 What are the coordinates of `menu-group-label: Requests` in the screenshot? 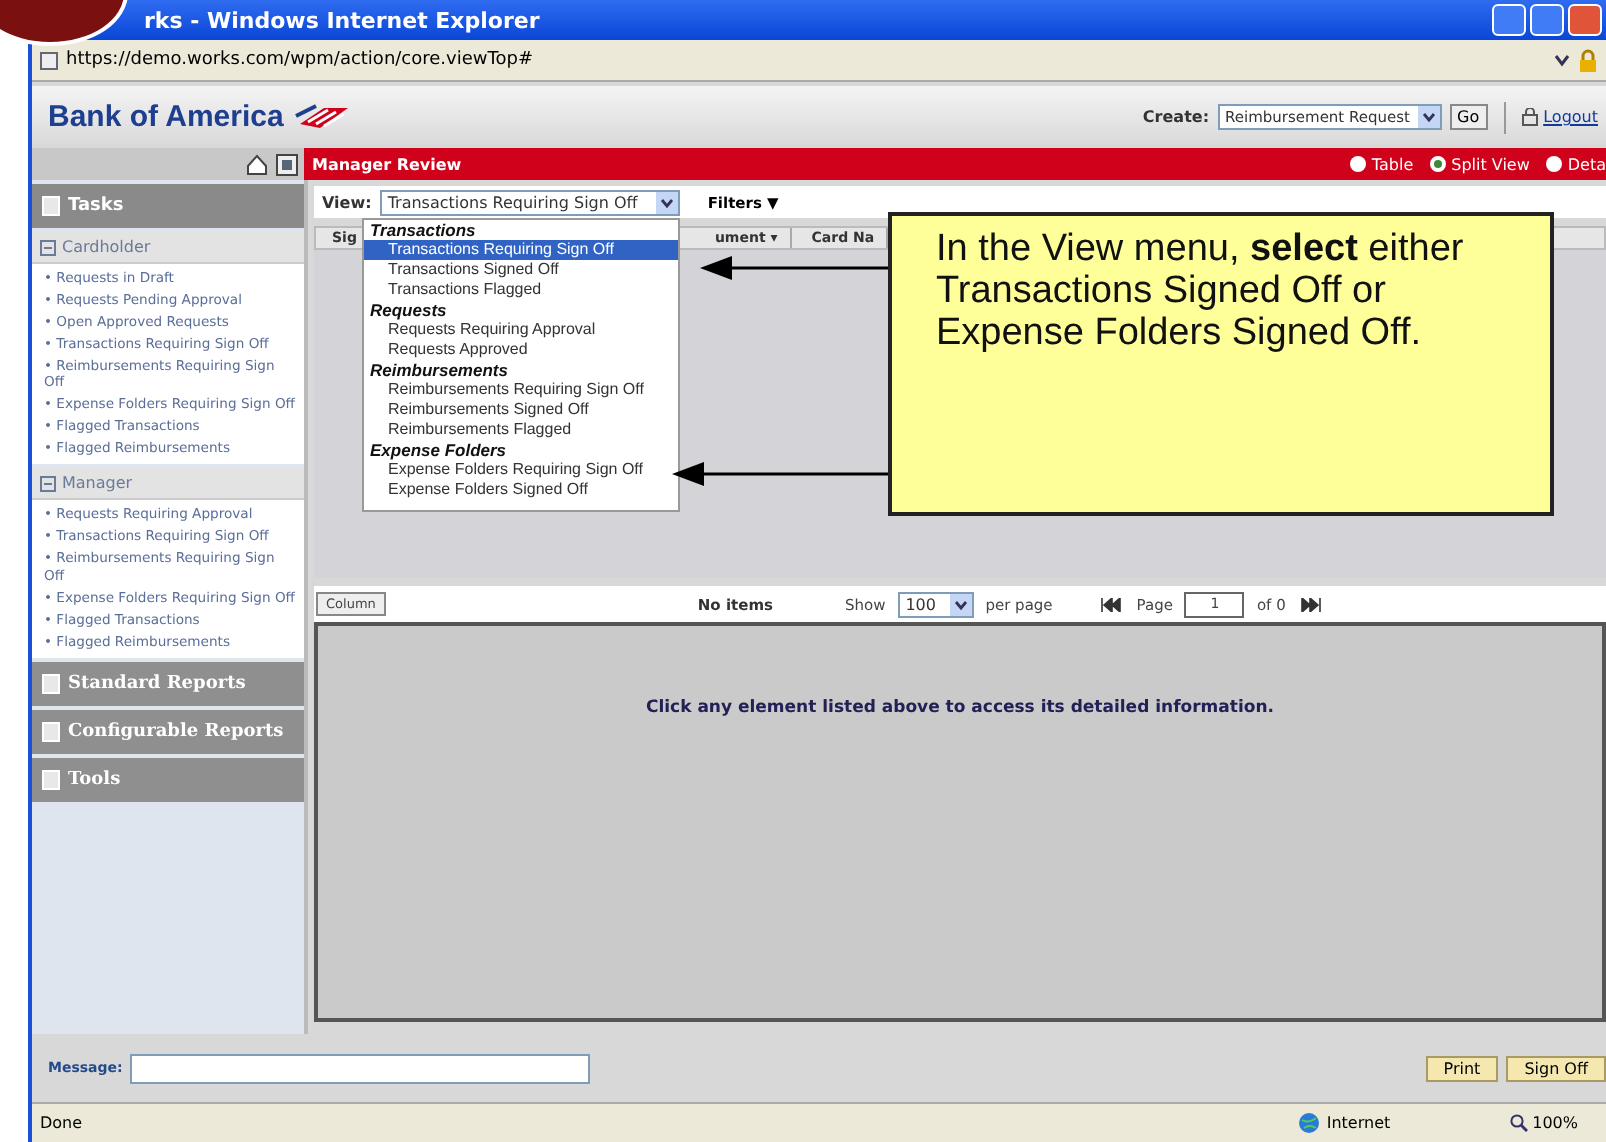 It's located at (408, 310).